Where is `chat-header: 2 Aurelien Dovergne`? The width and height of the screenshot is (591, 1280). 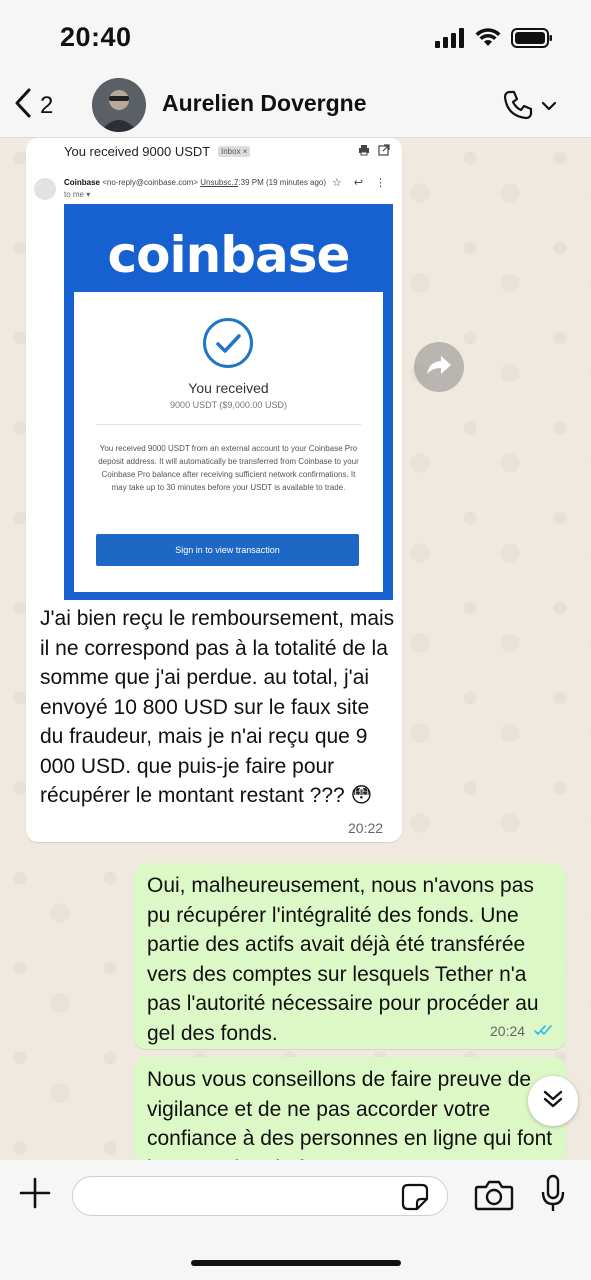
chat-header: 2 Aurelien Dovergne is located at coordinates (295, 106).